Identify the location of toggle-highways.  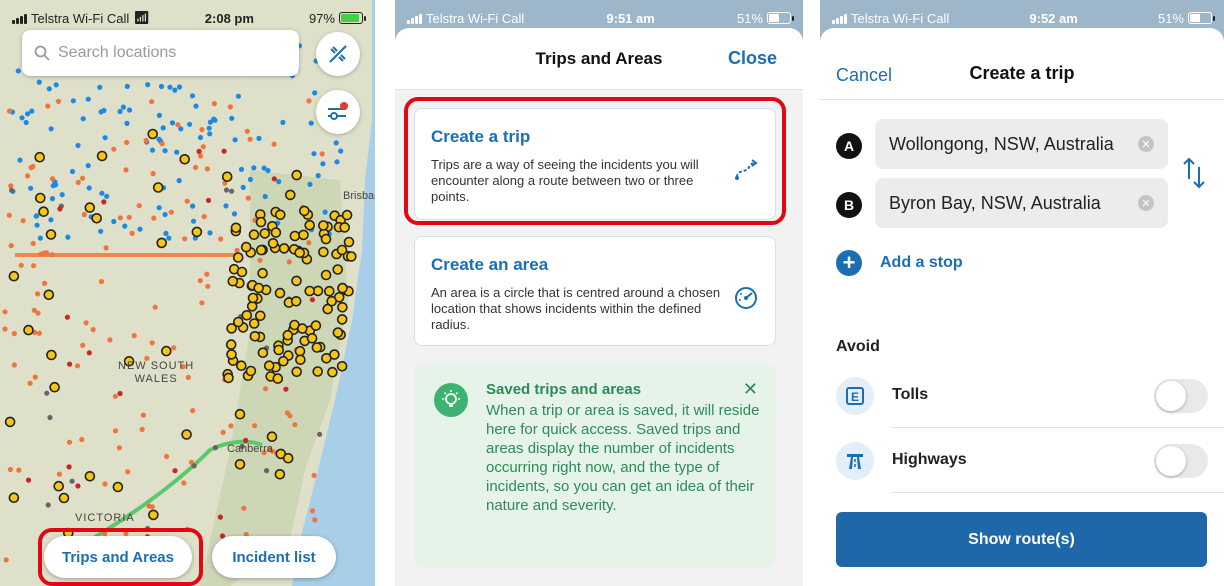
(1181, 461).